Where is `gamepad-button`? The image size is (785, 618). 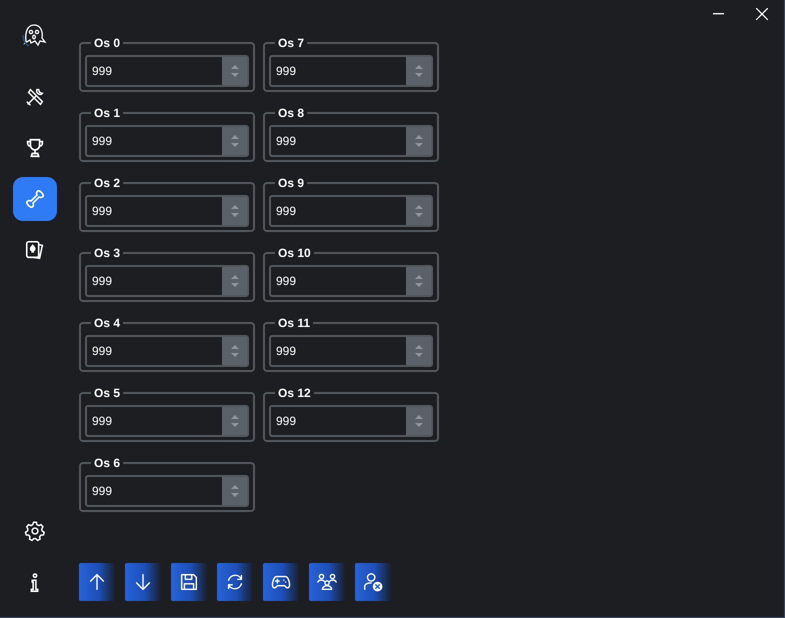
gamepad-button is located at coordinates (281, 582).